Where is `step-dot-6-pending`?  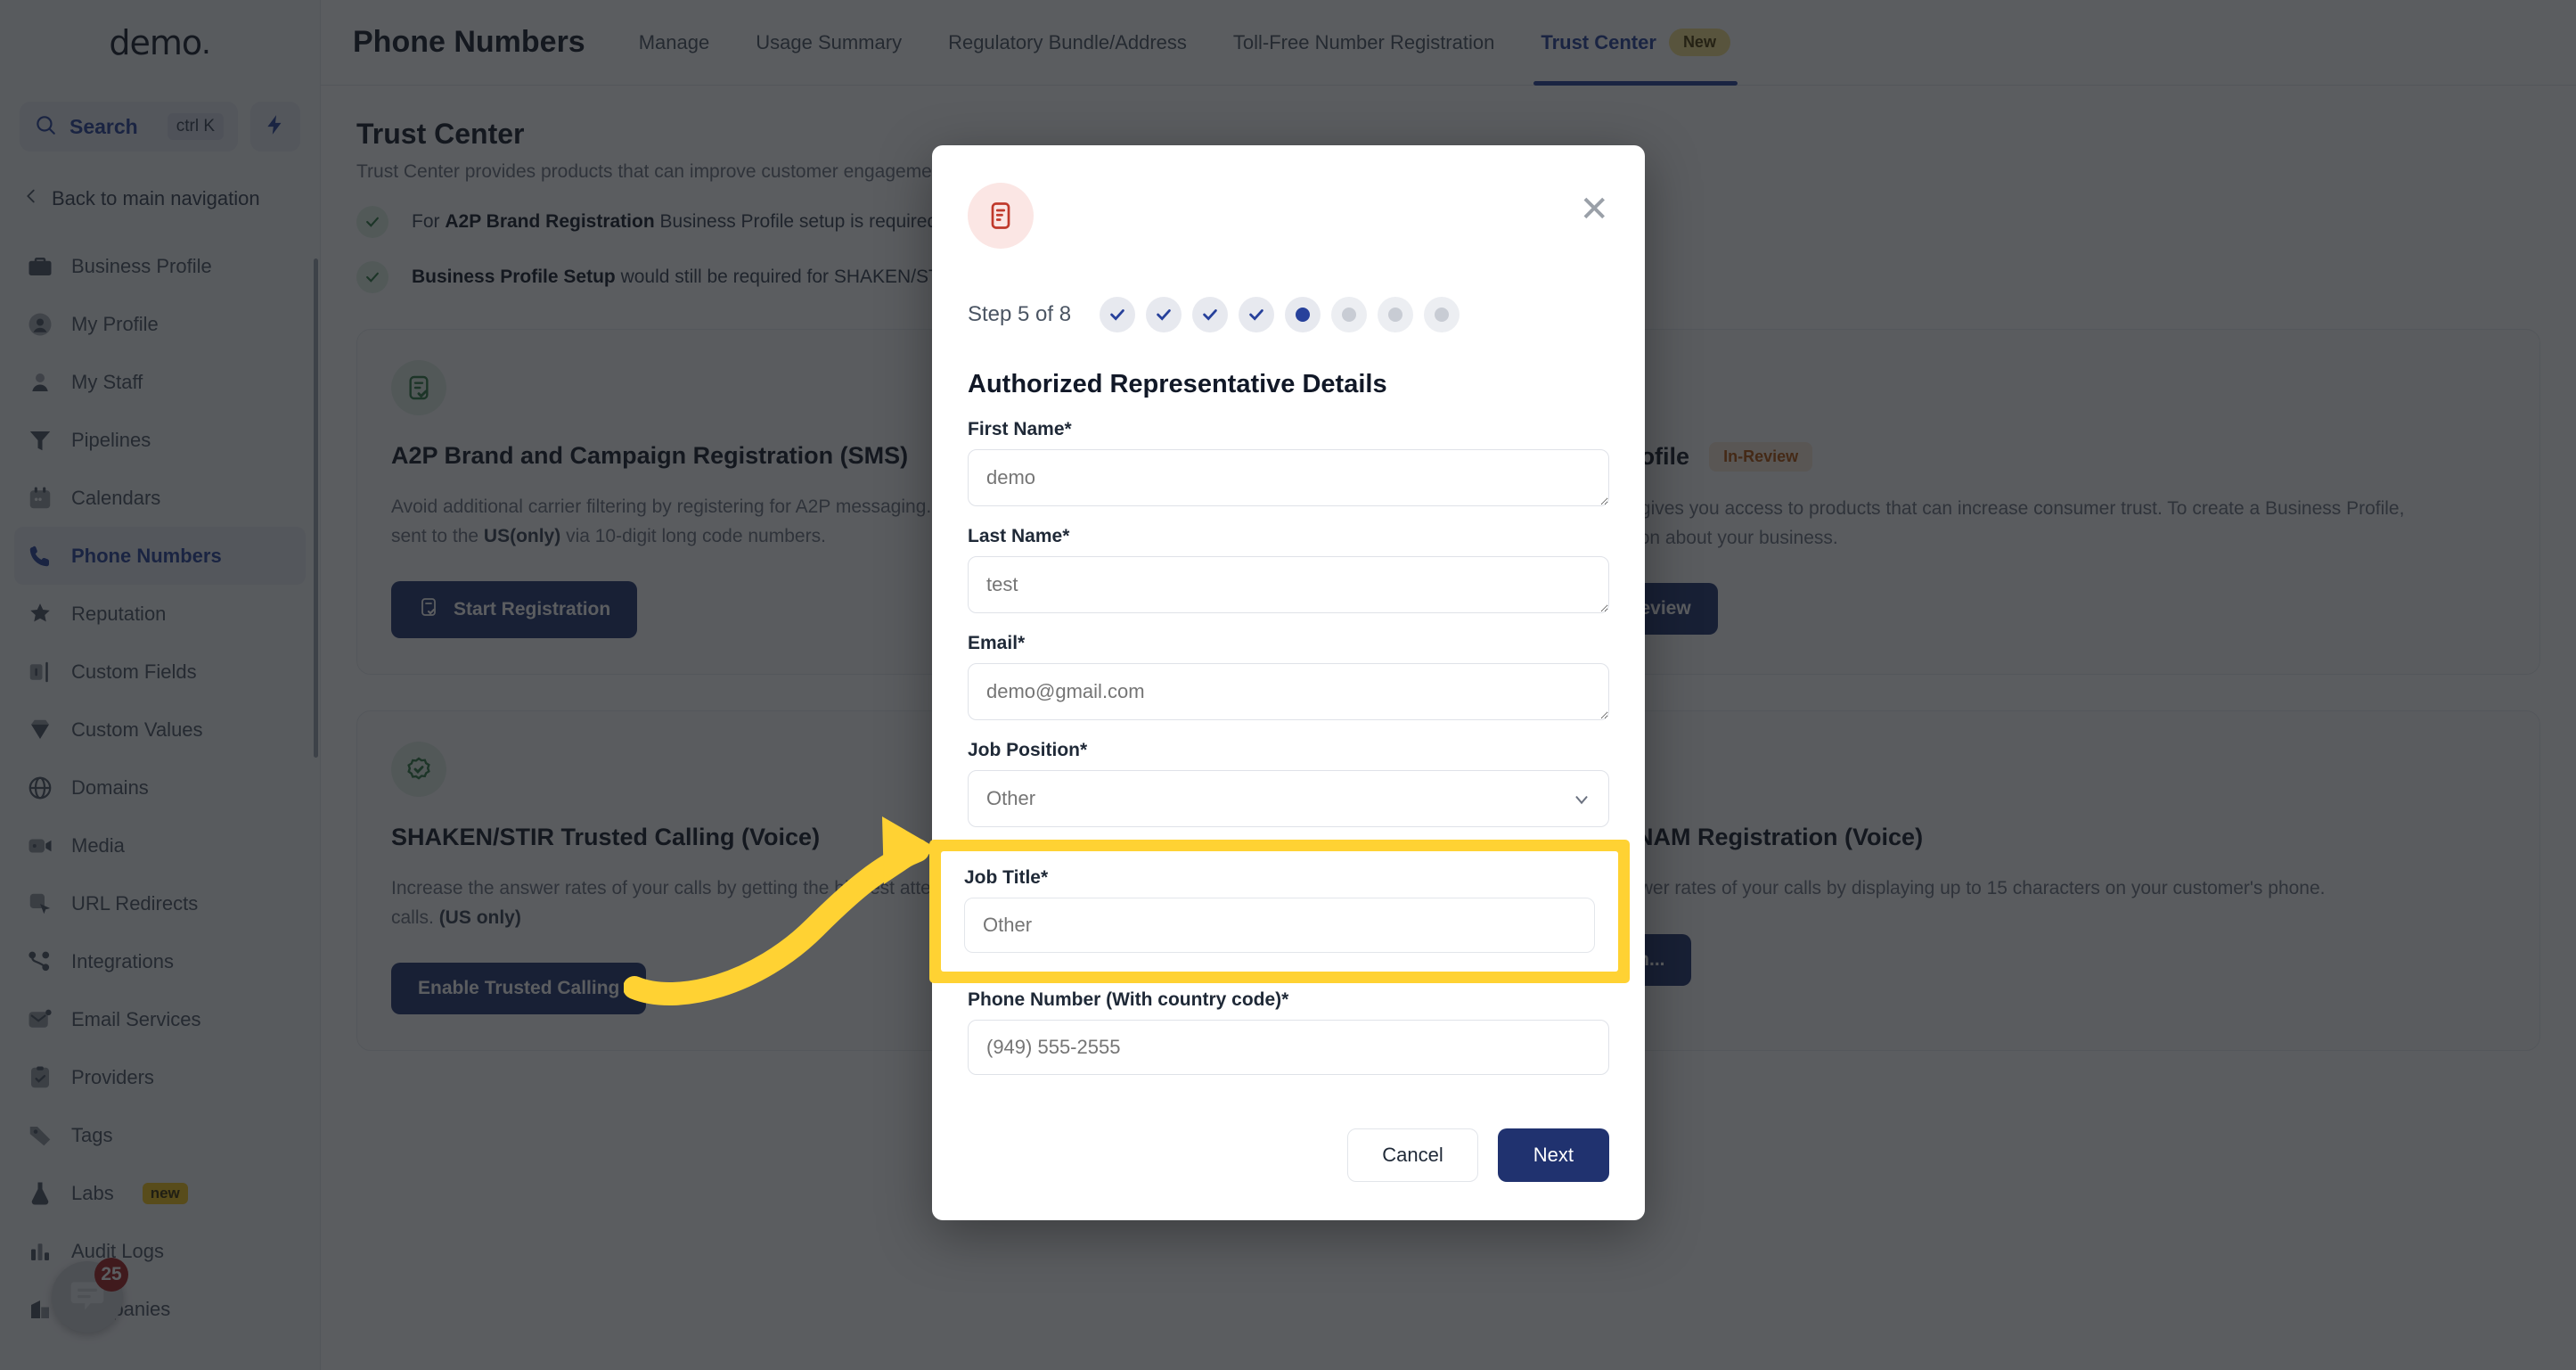
step-dot-6-pending is located at coordinates (1349, 314).